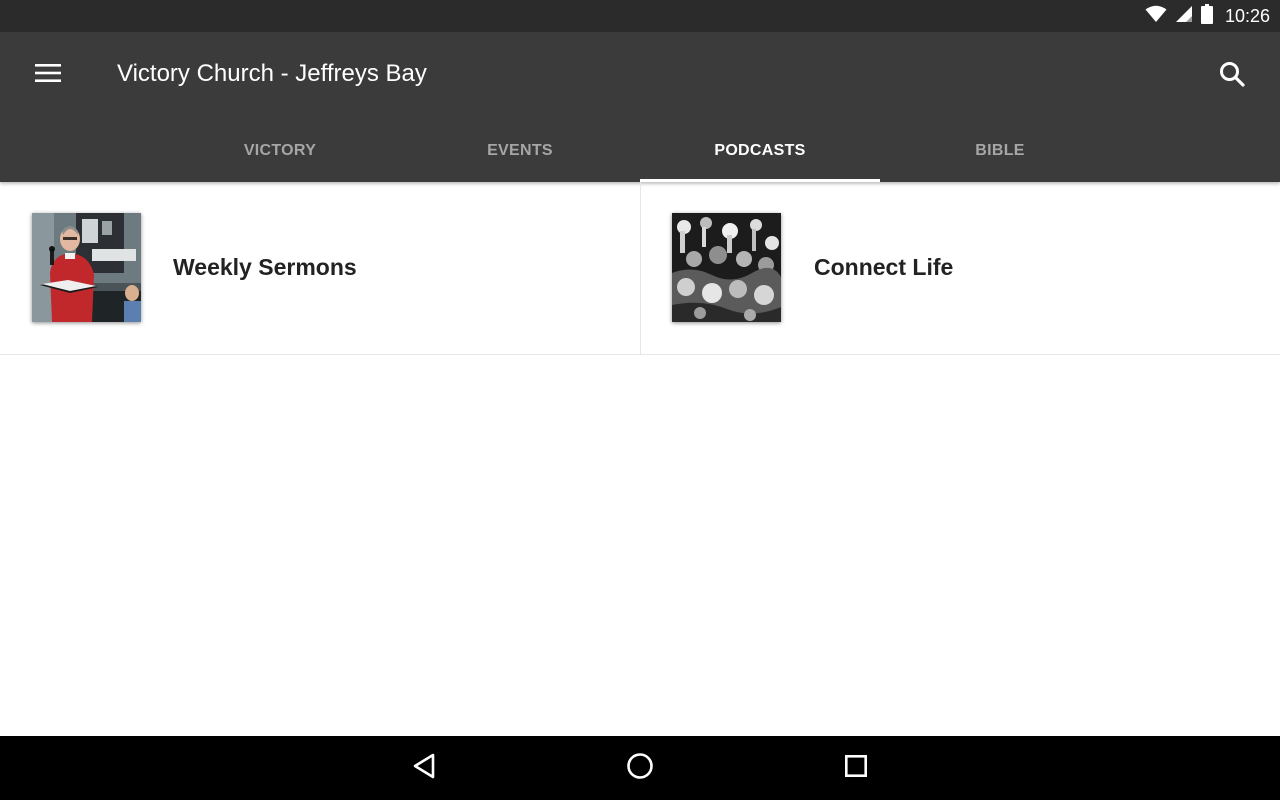 The image size is (1280, 800). I want to click on tab-label: BIBLE, so click(1000, 150).